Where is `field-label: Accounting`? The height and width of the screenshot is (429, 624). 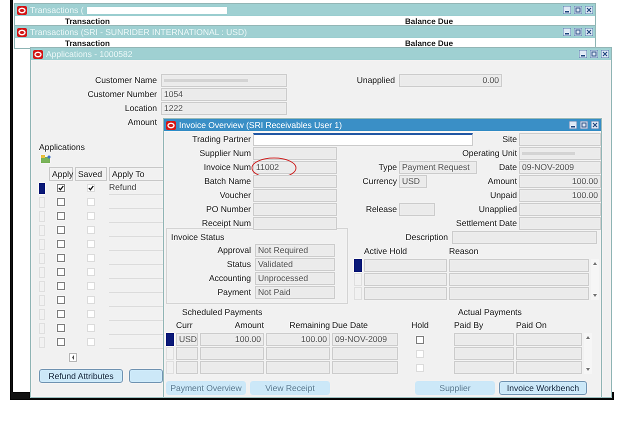 field-label: Accounting is located at coordinates (229, 278).